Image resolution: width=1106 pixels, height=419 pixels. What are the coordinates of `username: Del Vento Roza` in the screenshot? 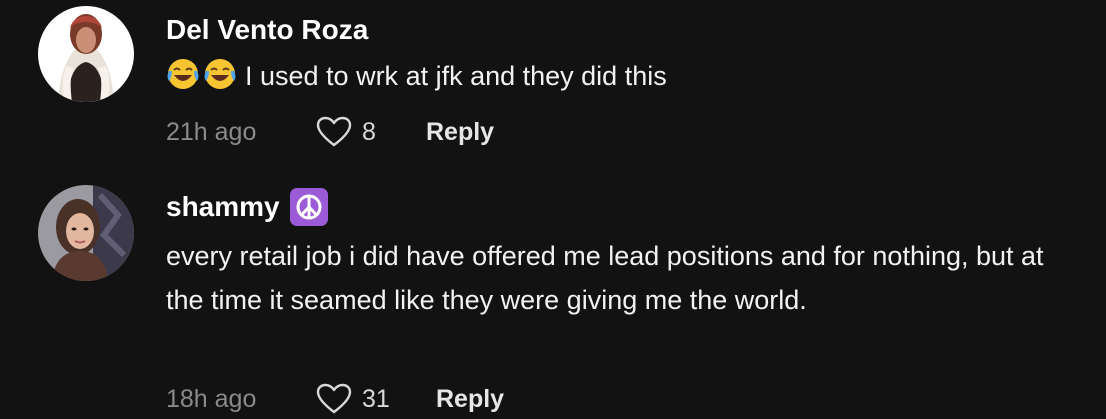 It's located at (616, 30).